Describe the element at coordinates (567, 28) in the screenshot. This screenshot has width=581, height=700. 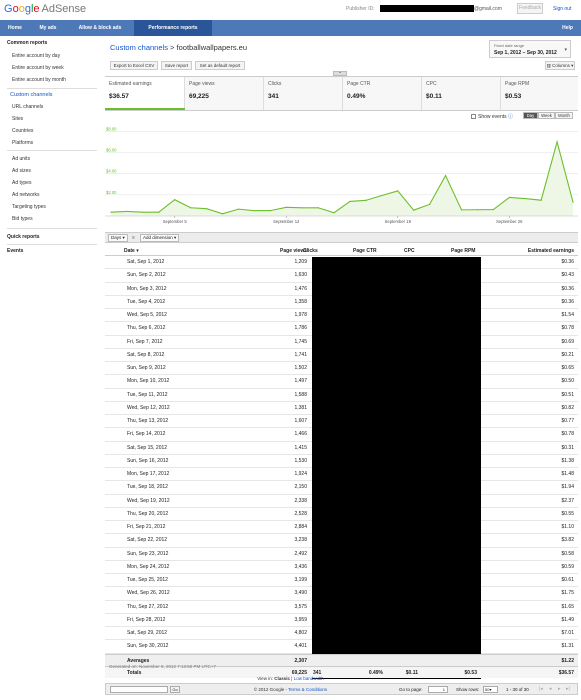
I see `help-link: Help` at that location.